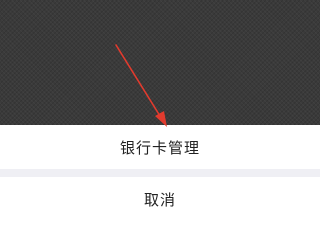 The height and width of the screenshot is (240, 320). I want to click on sheet-divider-gap, so click(160, 173).